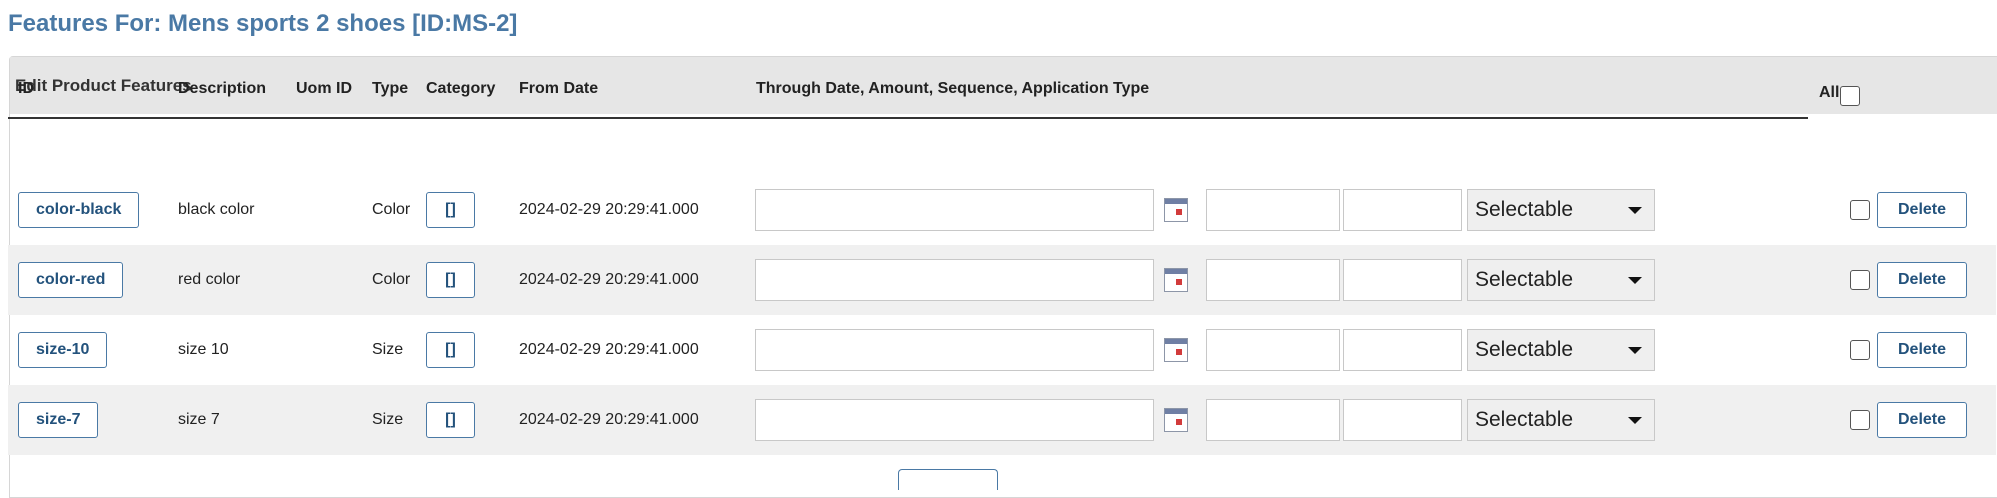  What do you see at coordinates (79, 210) in the screenshot?
I see `feature-id-button: color-black` at bounding box center [79, 210].